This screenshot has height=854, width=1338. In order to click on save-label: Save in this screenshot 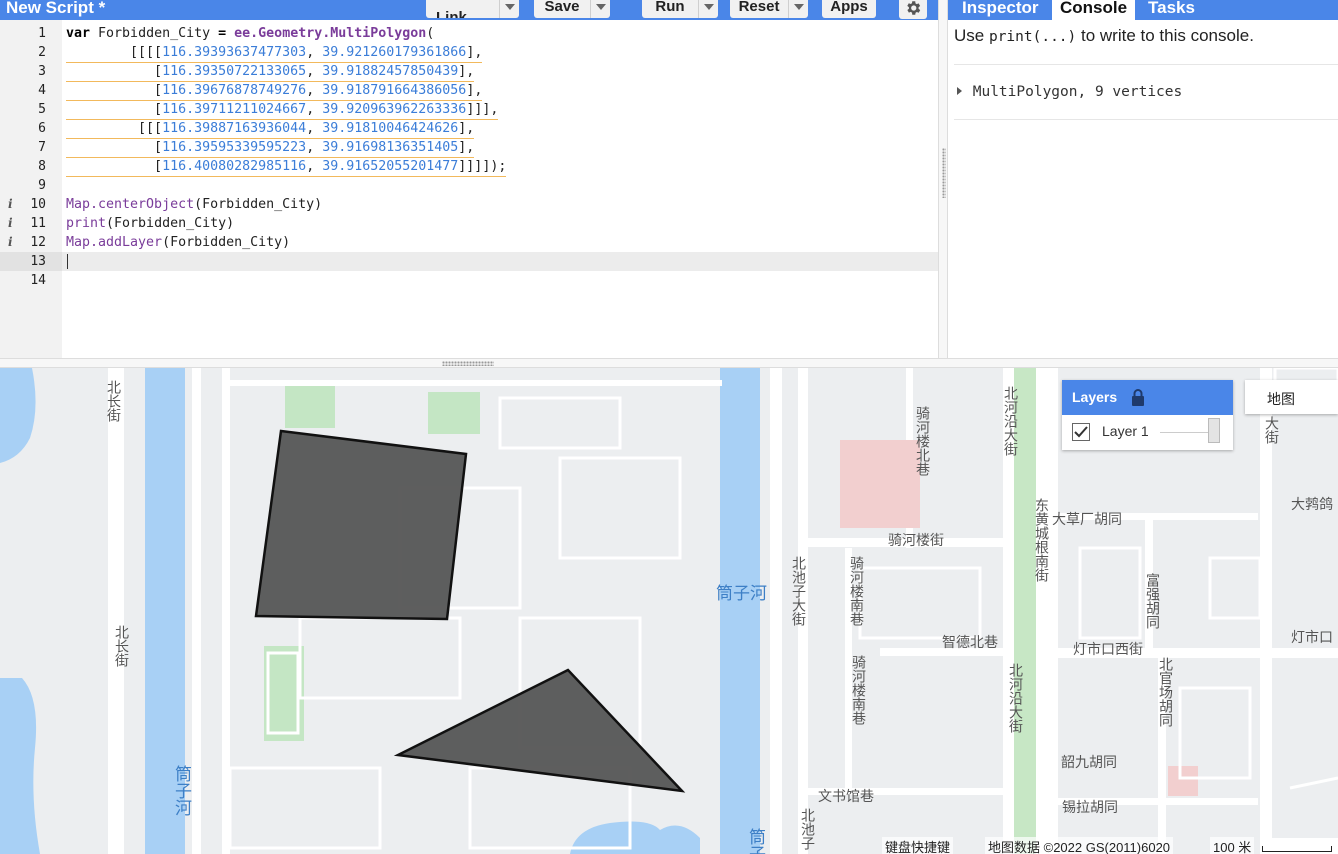, I will do `click(562, 9)`.